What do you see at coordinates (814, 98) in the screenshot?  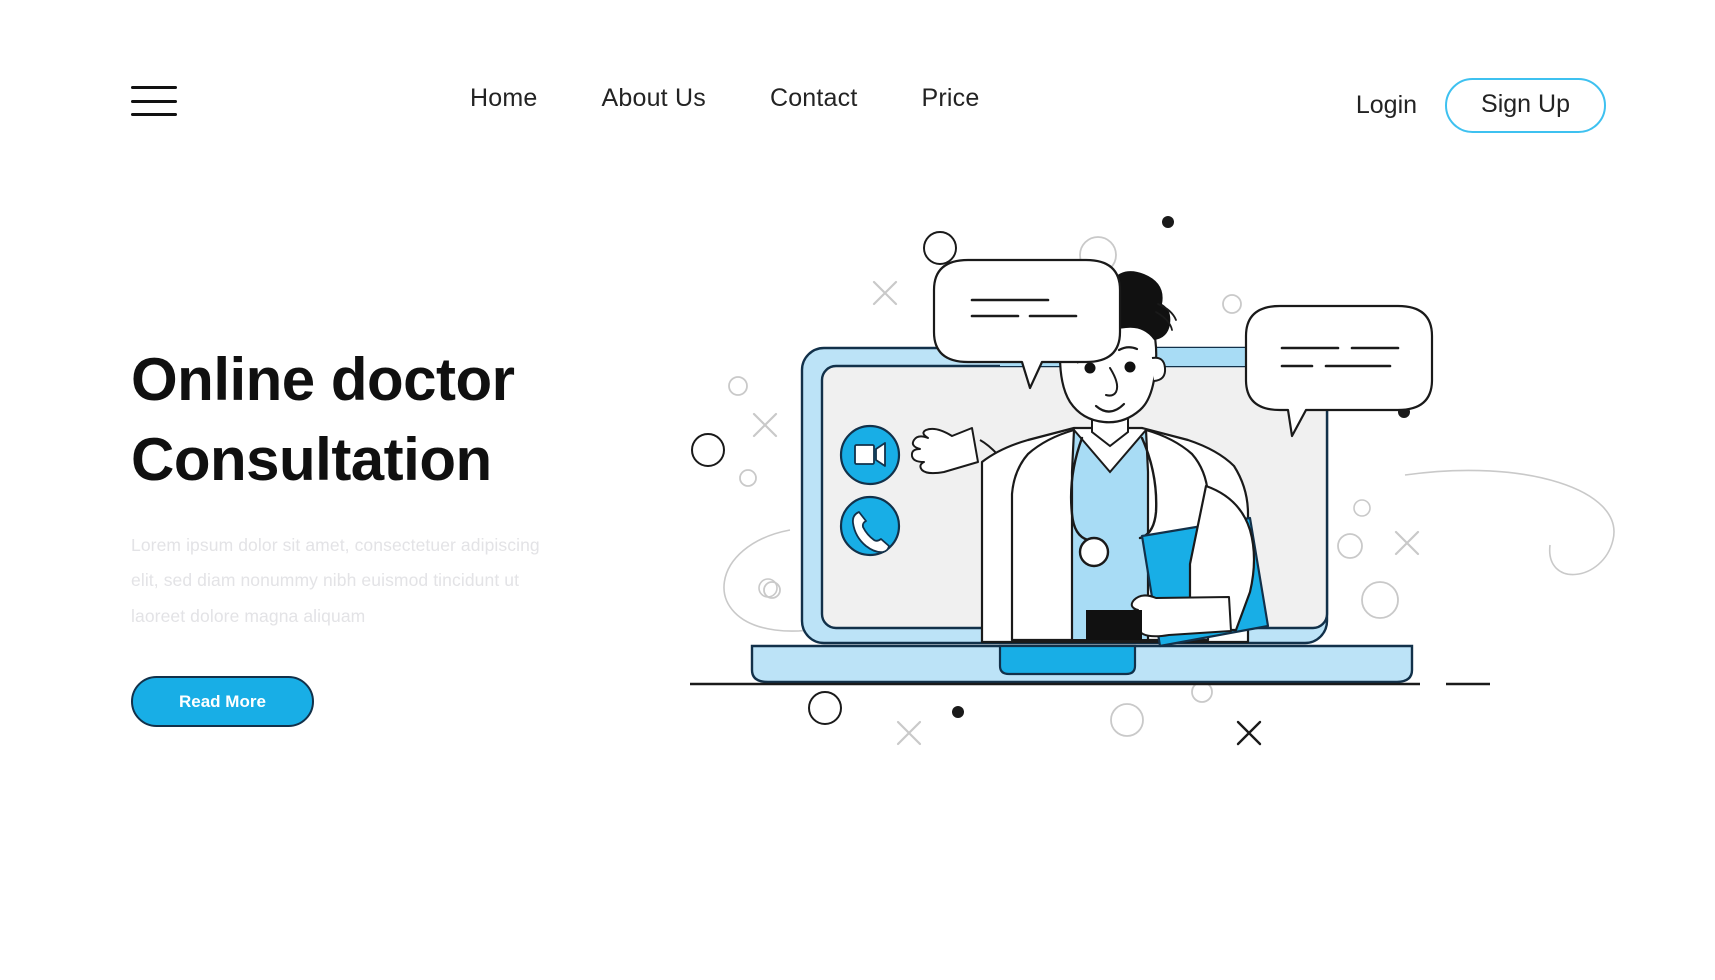 I see `nav-item-contact: Contact` at bounding box center [814, 98].